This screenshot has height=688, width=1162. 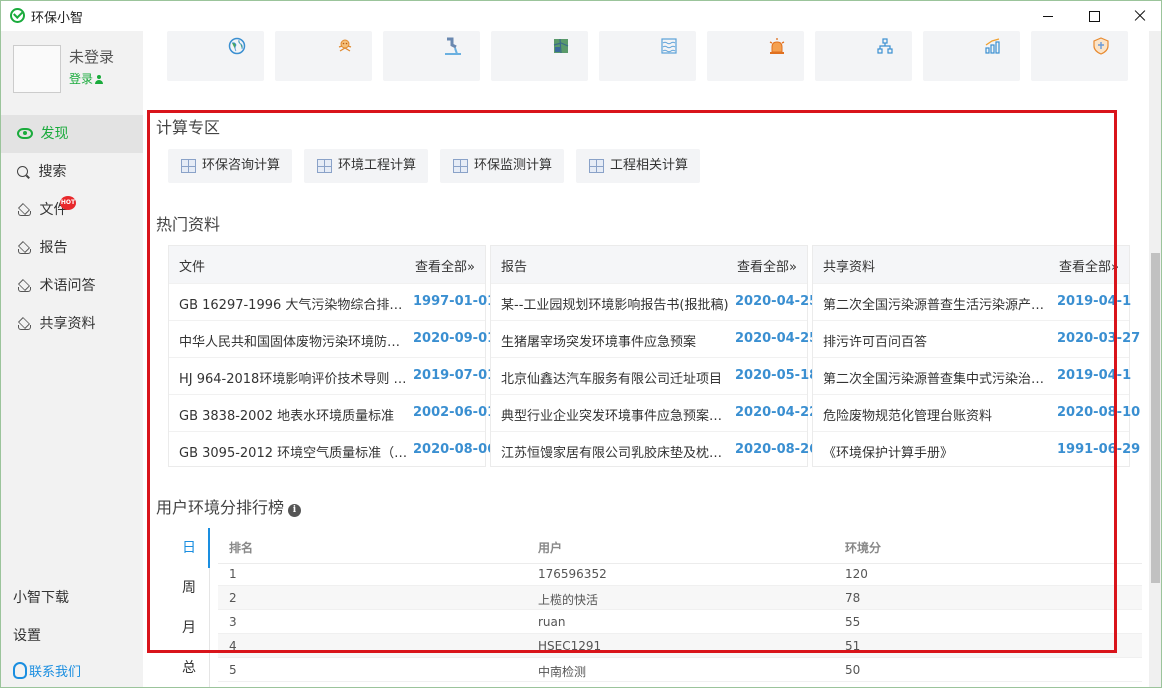 I want to click on growth-chart-icon, so click(x=992, y=46).